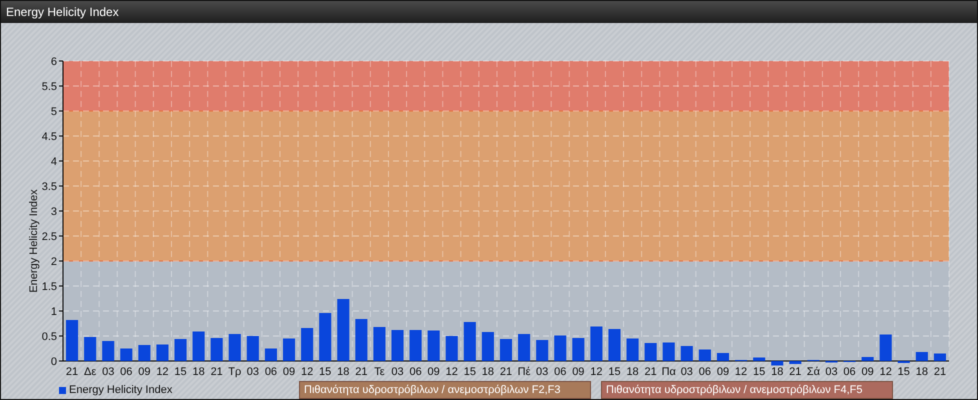 The width and height of the screenshot is (978, 400). Describe the element at coordinates (53, 212) in the screenshot. I see `y-tick-label: 3` at that location.